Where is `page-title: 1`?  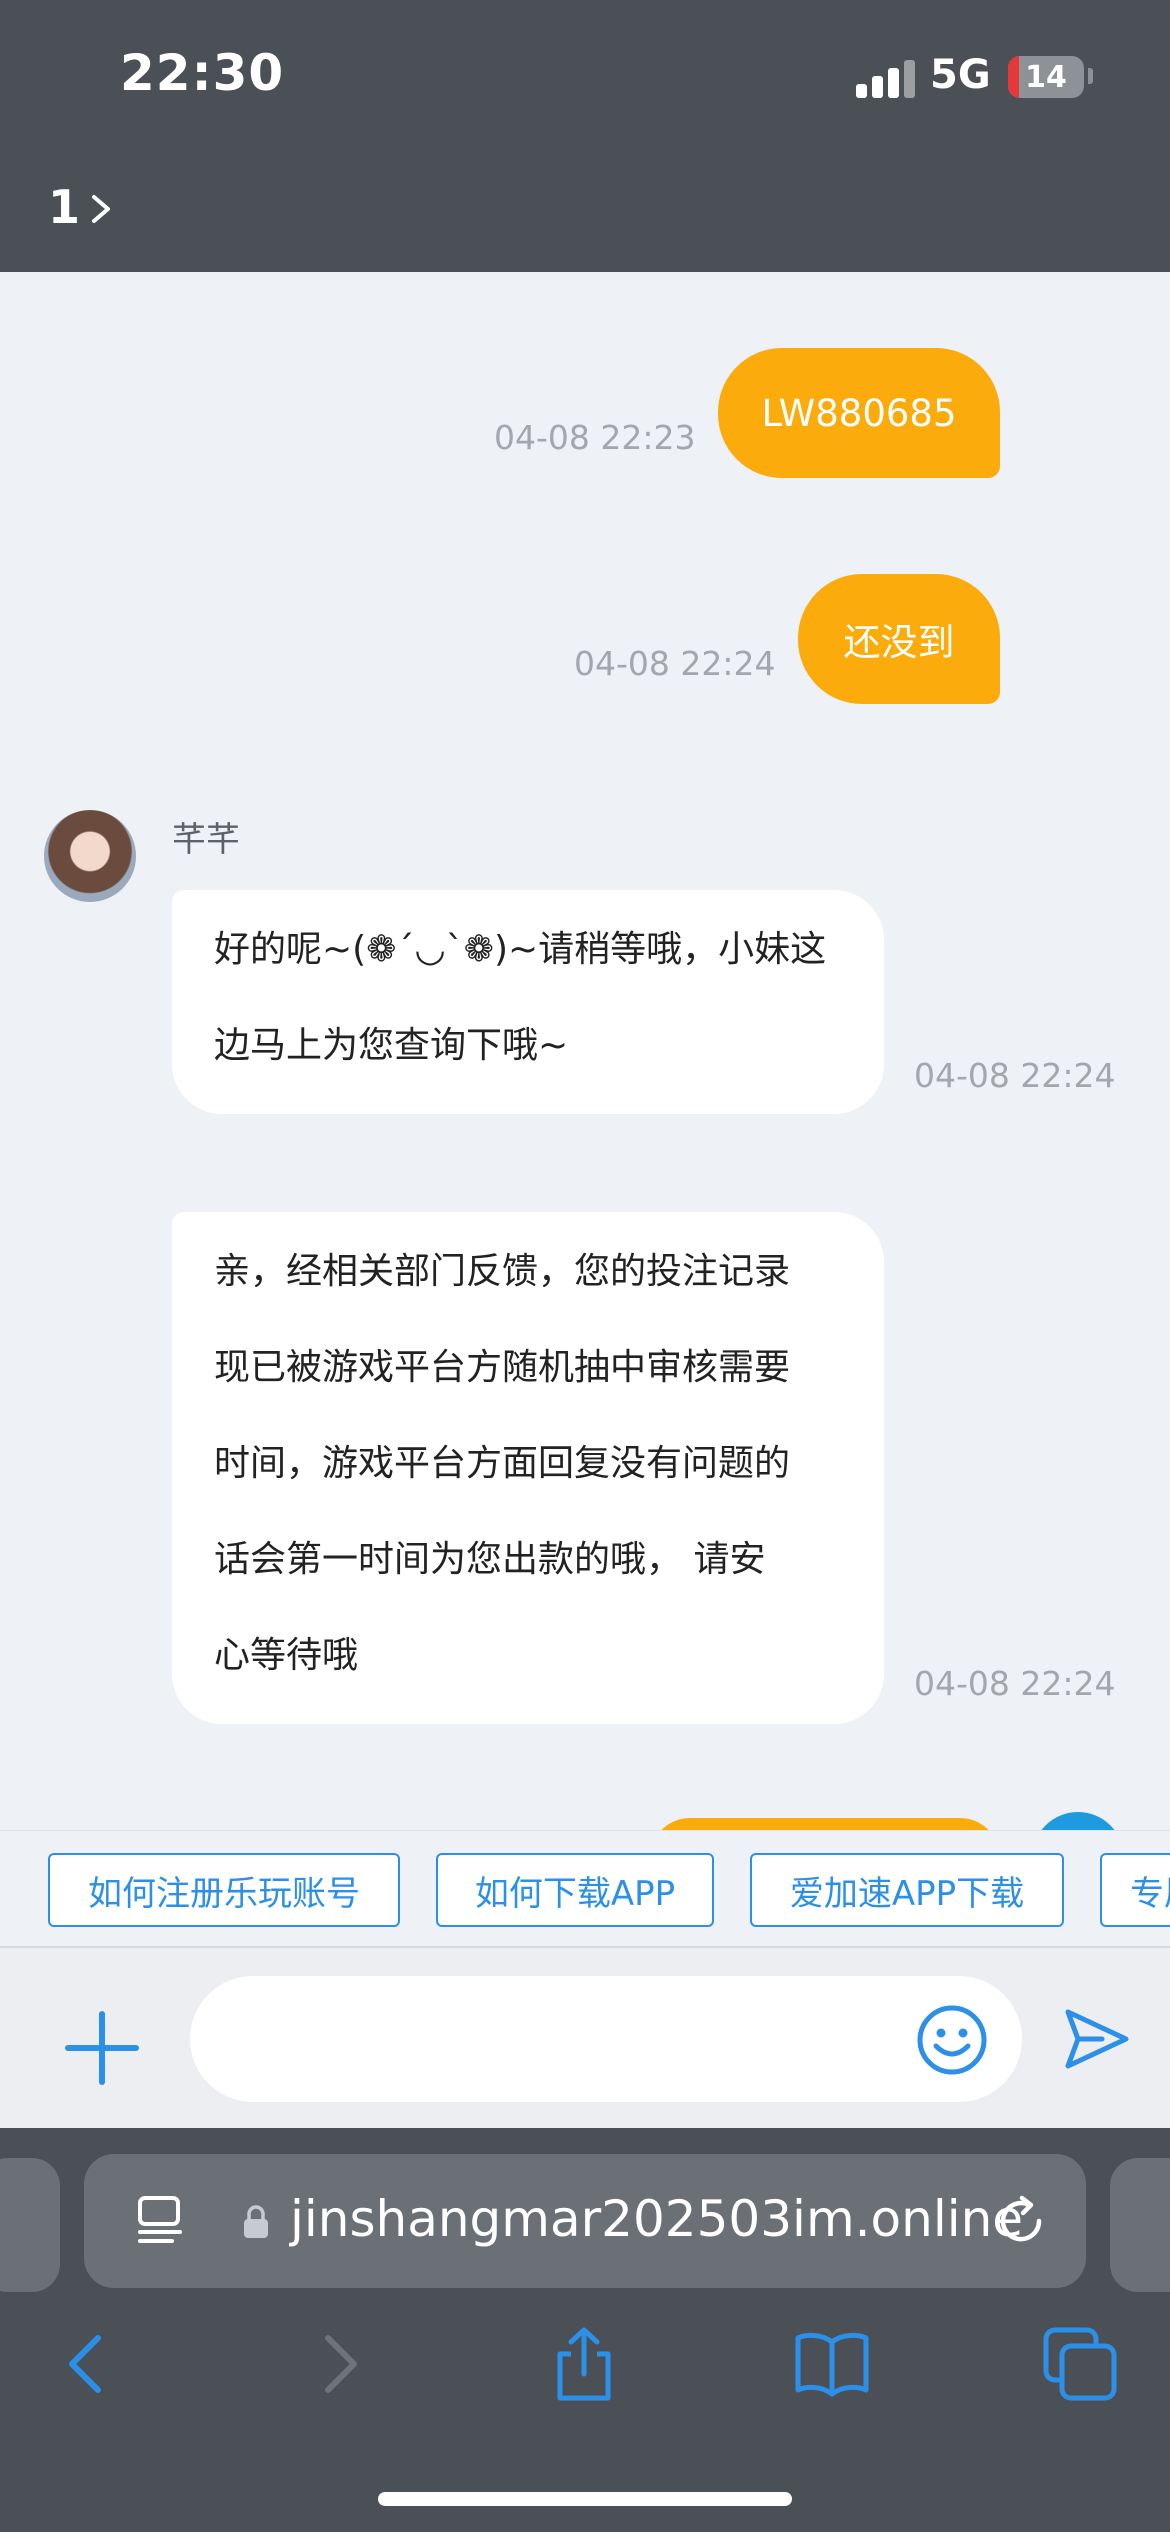 page-title: 1 is located at coordinates (64, 207).